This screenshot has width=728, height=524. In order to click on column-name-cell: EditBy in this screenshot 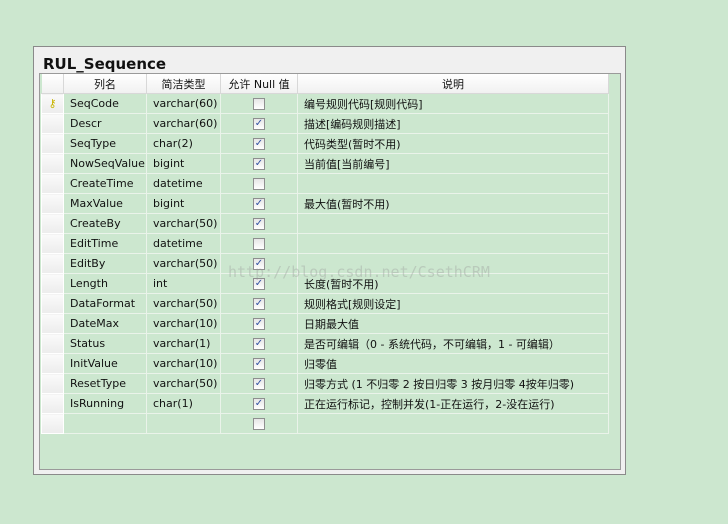, I will do `click(105, 263)`.